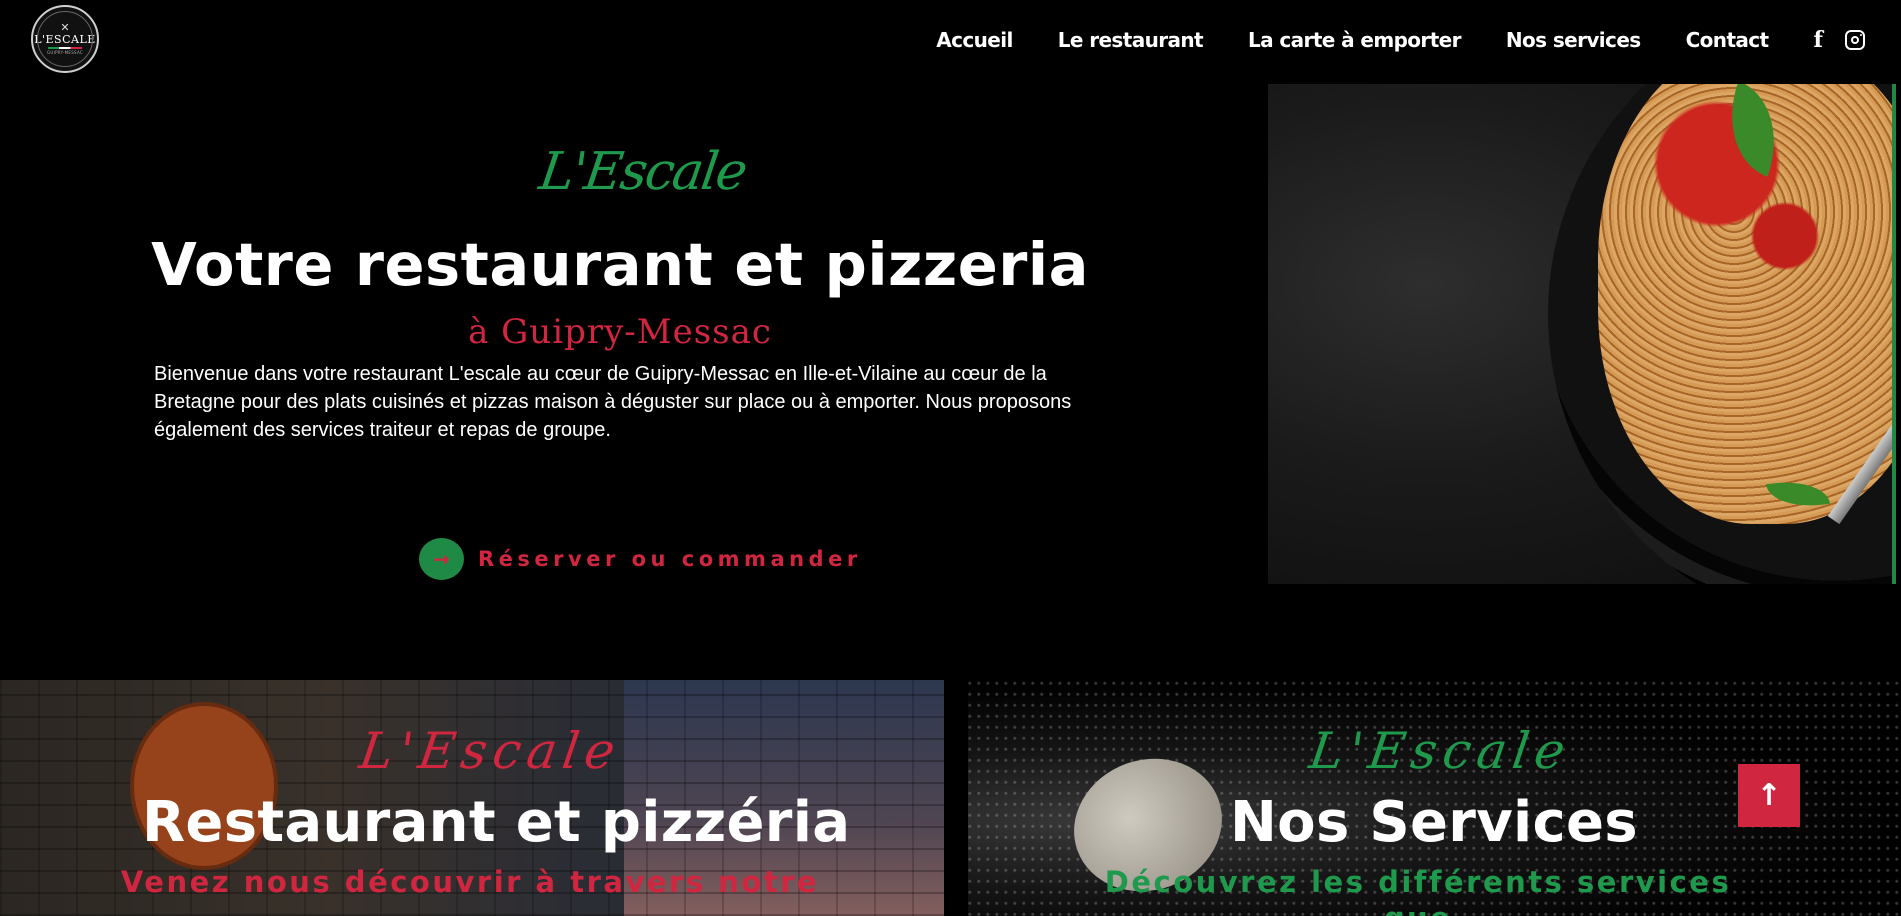 Image resolution: width=1901 pixels, height=916 pixels. What do you see at coordinates (1855, 40) in the screenshot?
I see `instagram-icon` at bounding box center [1855, 40].